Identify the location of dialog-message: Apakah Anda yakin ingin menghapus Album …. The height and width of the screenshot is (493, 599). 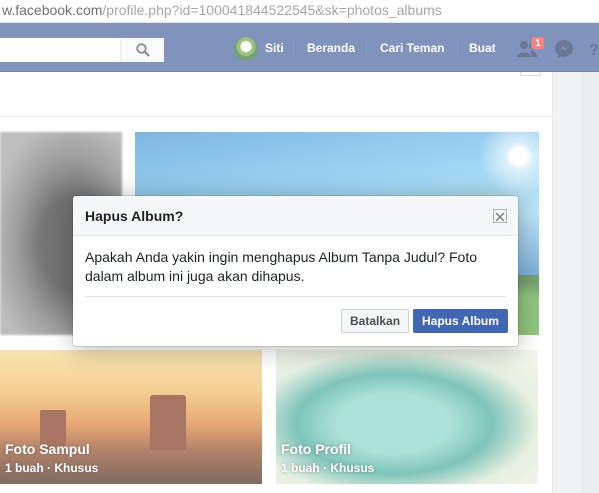
(281, 266).